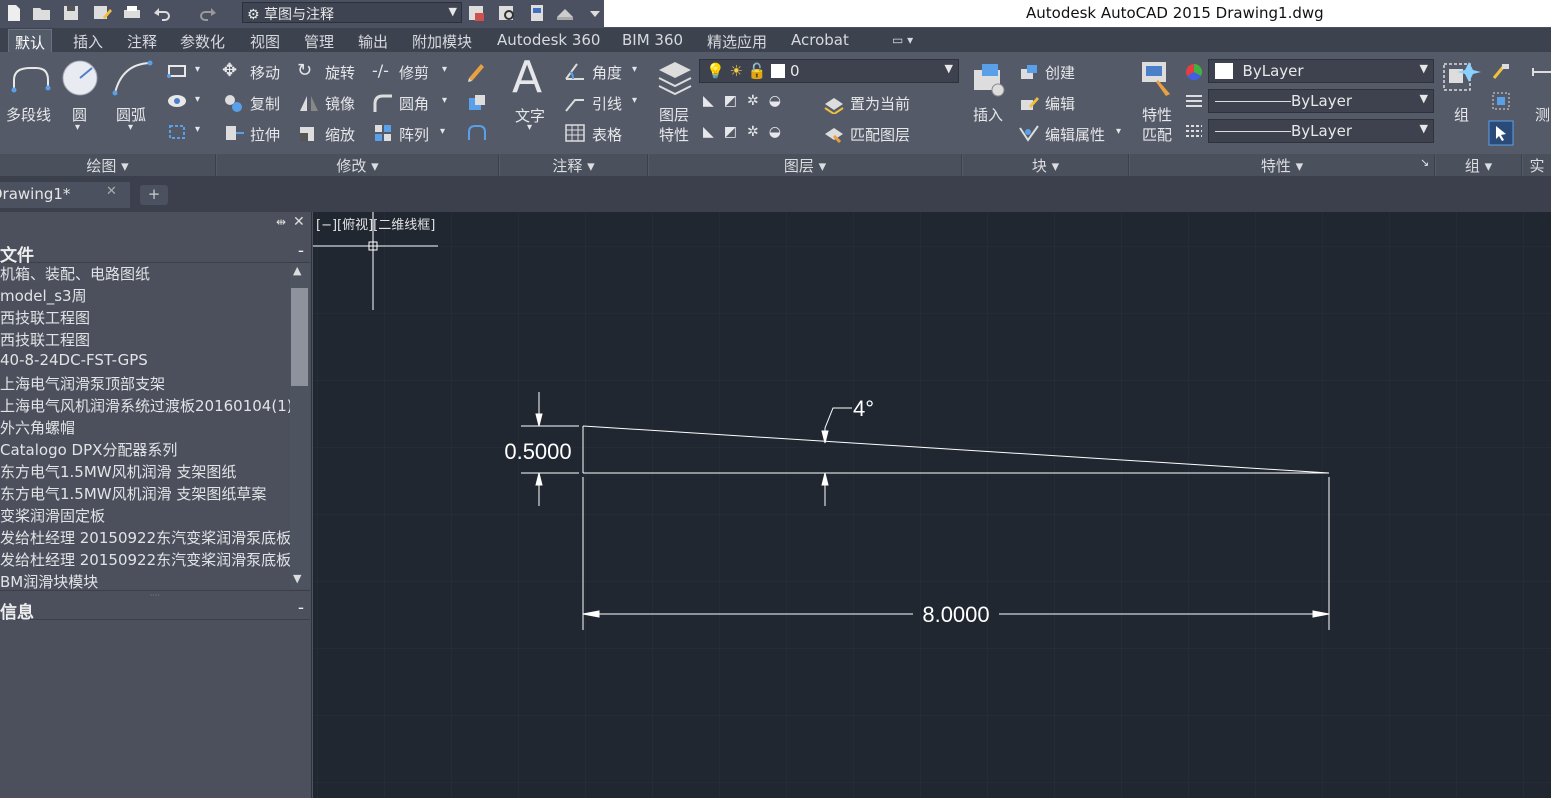 This screenshot has width=1551, height=798. I want to click on explode-icon, so click(477, 103).